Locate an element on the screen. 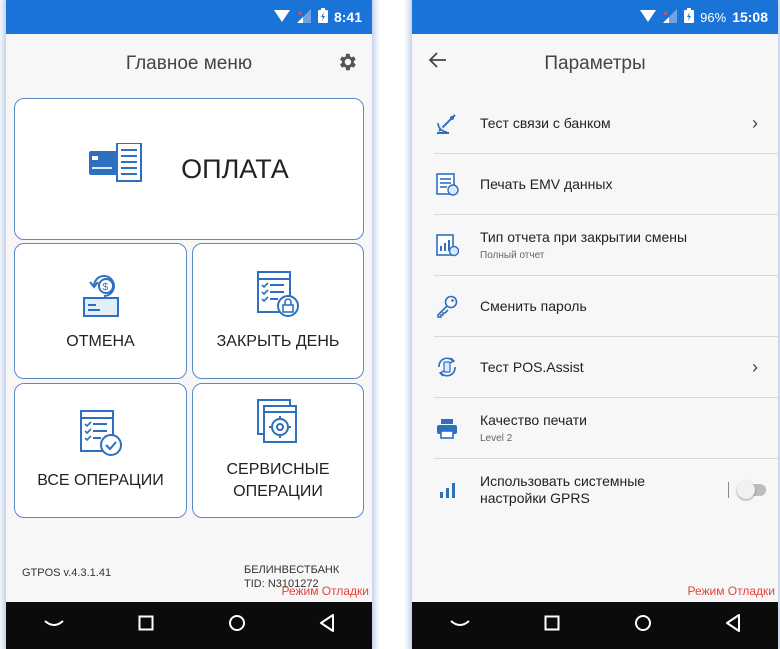 This screenshot has width=780, height=649. payment-tile: ОПЛАТА is located at coordinates (189, 169).